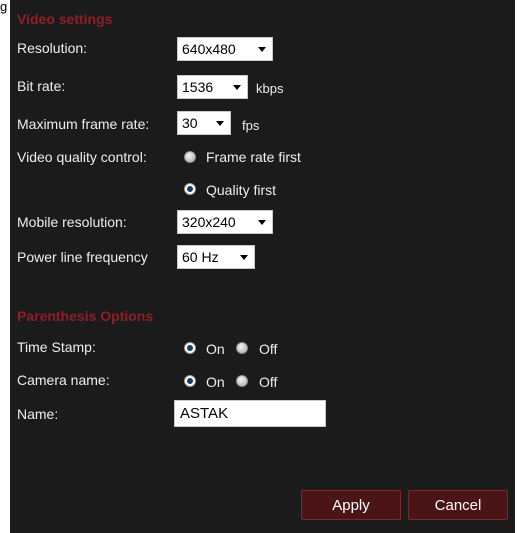 This screenshot has height=533, width=517. I want to click on name-input: ASTAK, so click(250, 413).